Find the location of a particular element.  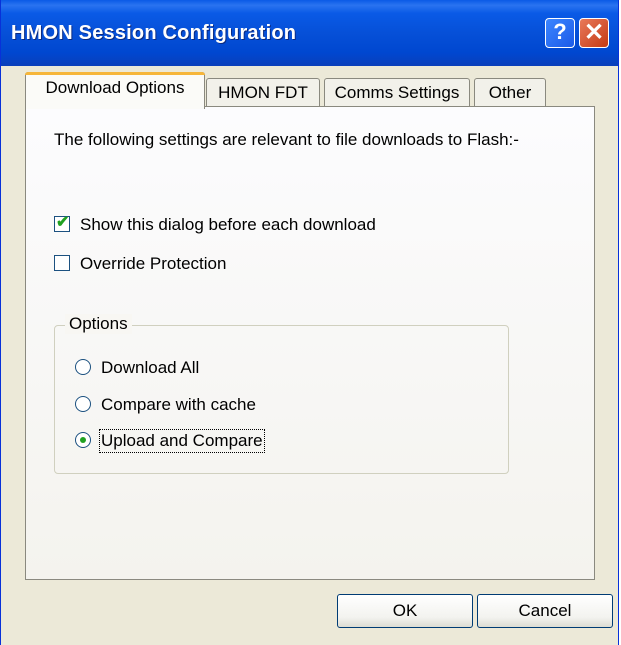

upload-compare-radio is located at coordinates (83, 440).